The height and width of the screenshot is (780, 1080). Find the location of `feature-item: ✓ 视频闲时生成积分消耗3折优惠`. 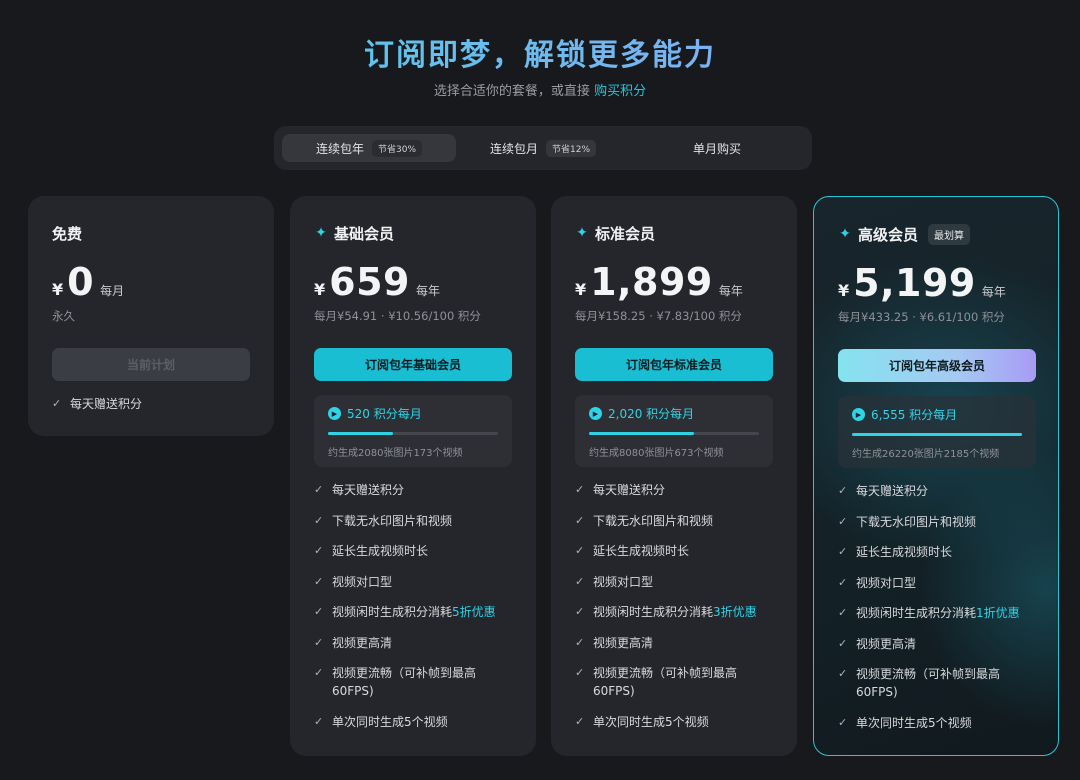

feature-item: ✓ 视频闲时生成积分消耗3折优惠 is located at coordinates (666, 612).